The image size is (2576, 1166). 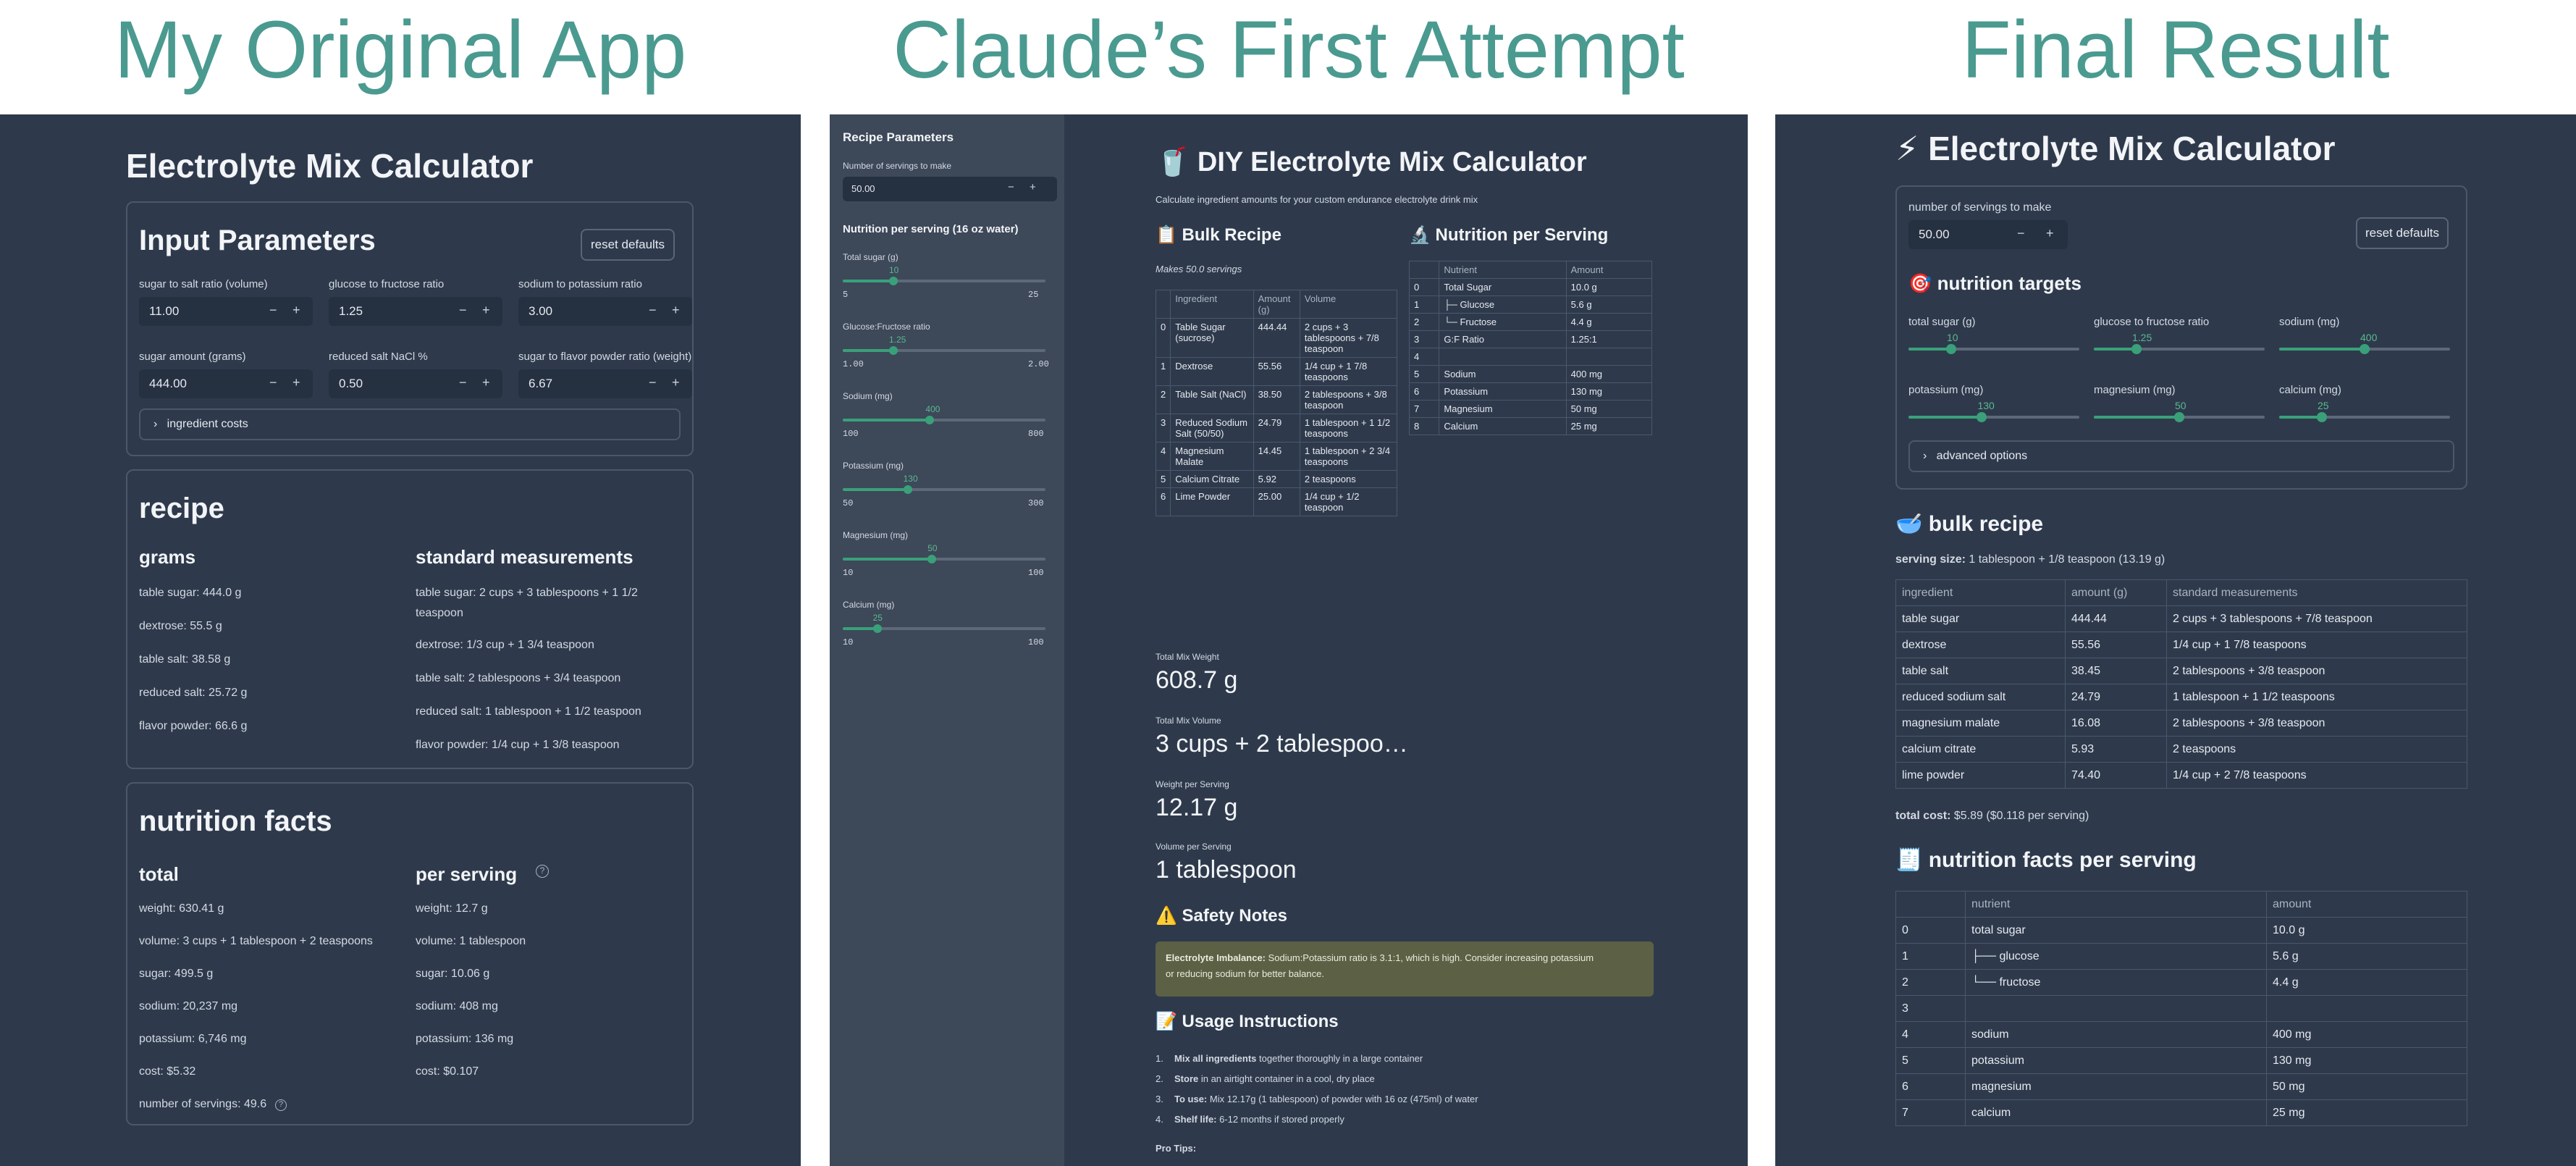 I want to click on table-cell: 2 tablespoons + 3/8 teaspoon, so click(x=2316, y=723).